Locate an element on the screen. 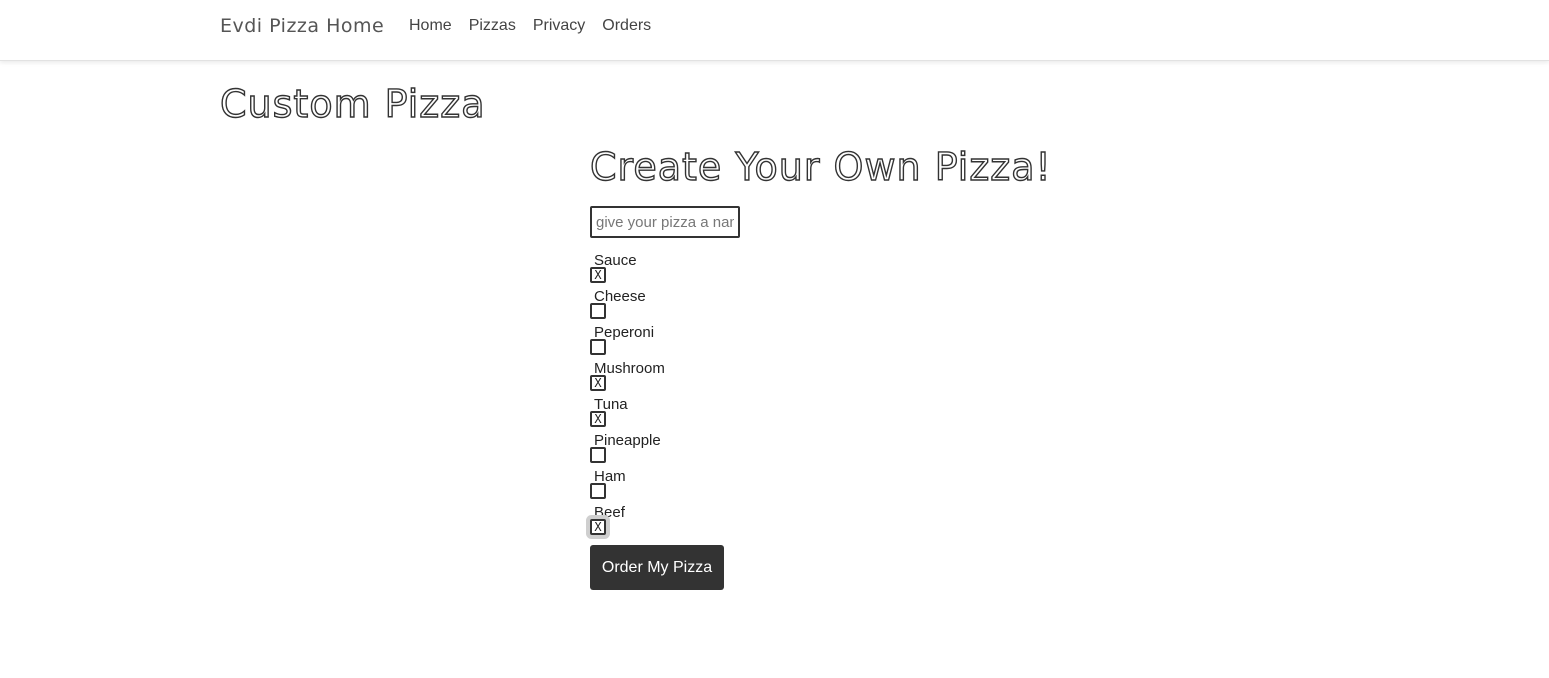 This screenshot has height=678, width=1549. topping-ham: Ham is located at coordinates (660, 484).